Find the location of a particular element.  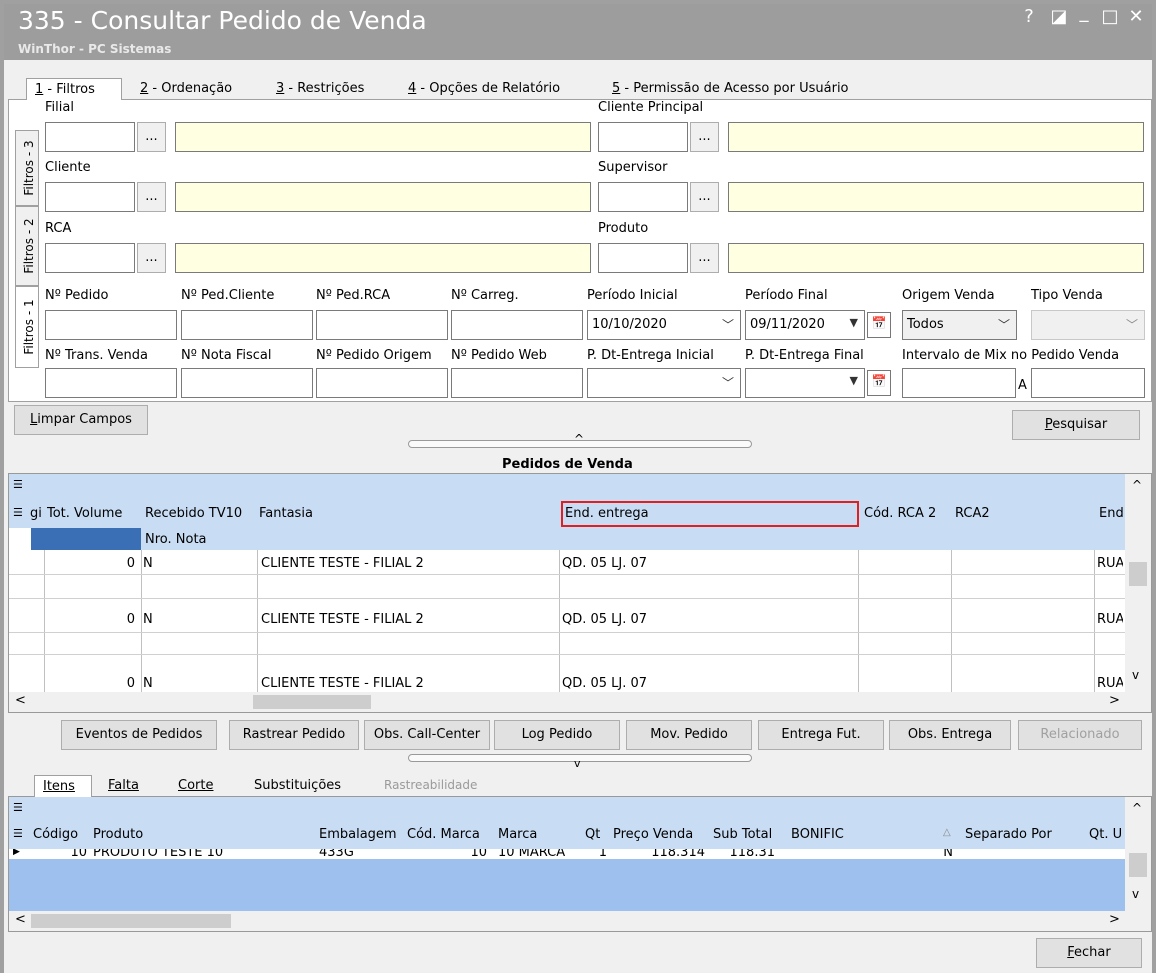

n-pedido-input is located at coordinates (111, 325).